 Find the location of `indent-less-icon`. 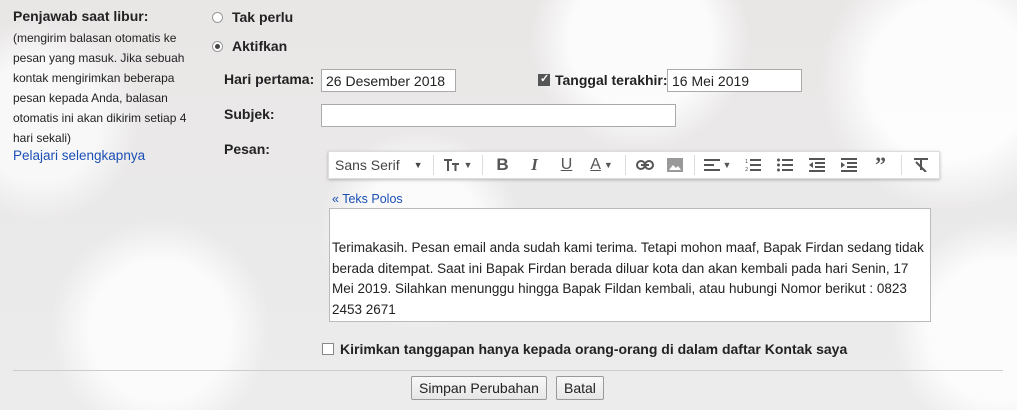

indent-less-icon is located at coordinates (817, 165).